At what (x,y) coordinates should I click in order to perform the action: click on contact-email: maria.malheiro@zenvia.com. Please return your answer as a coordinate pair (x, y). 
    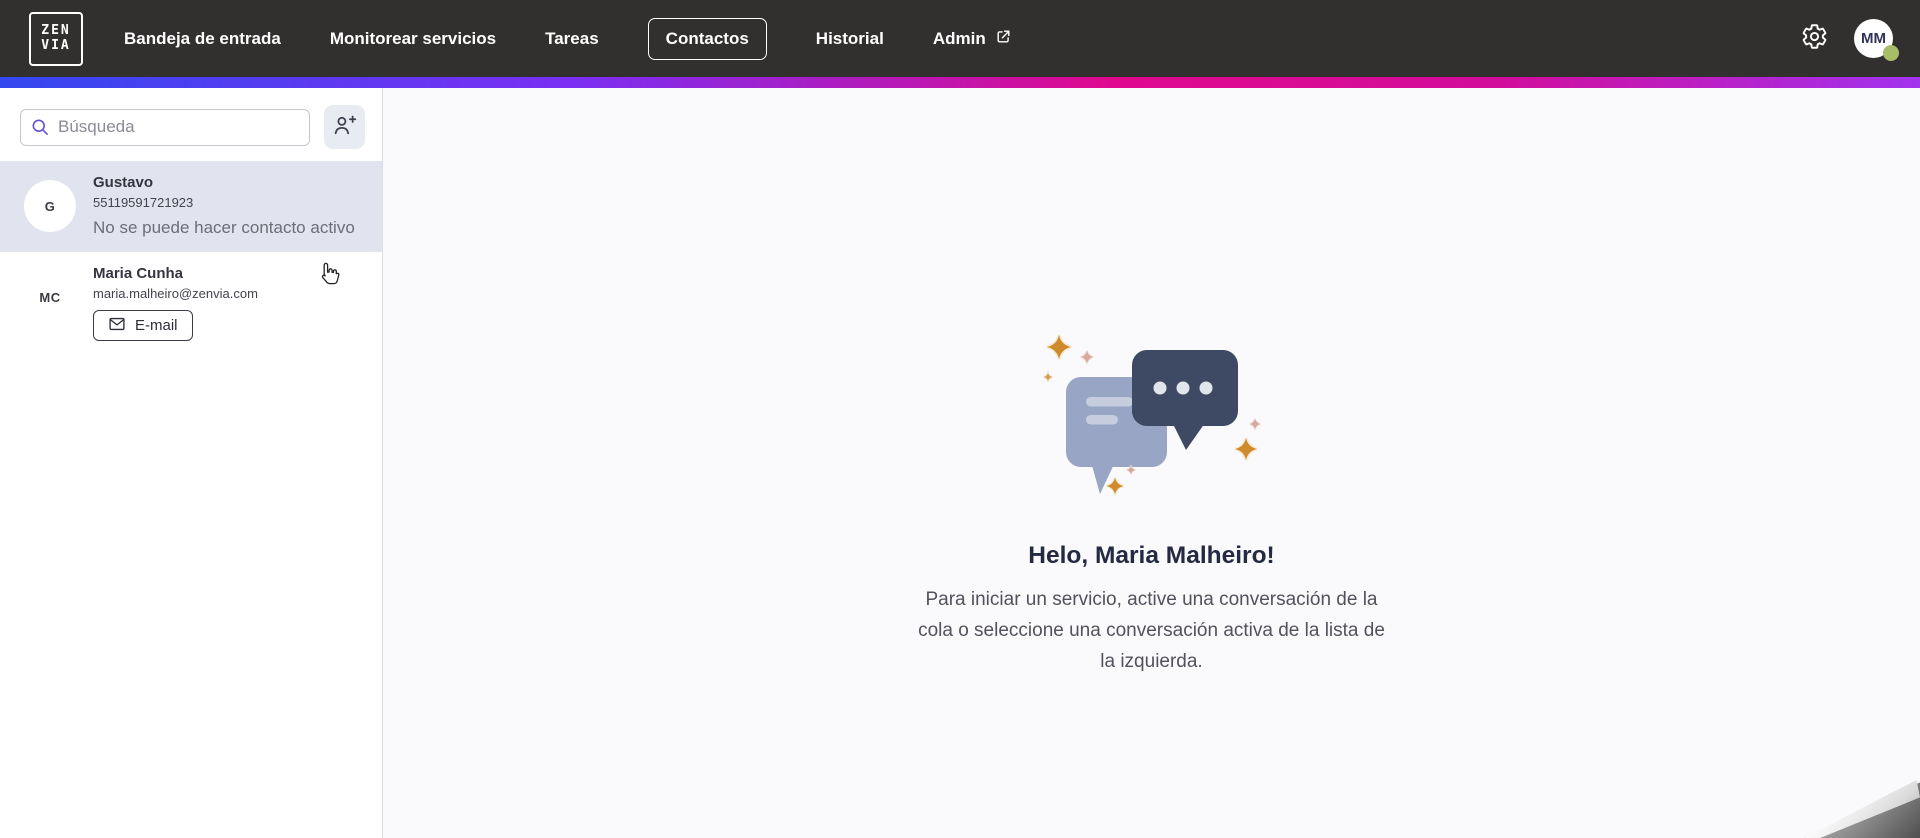
    Looking at the image, I should click on (175, 293).